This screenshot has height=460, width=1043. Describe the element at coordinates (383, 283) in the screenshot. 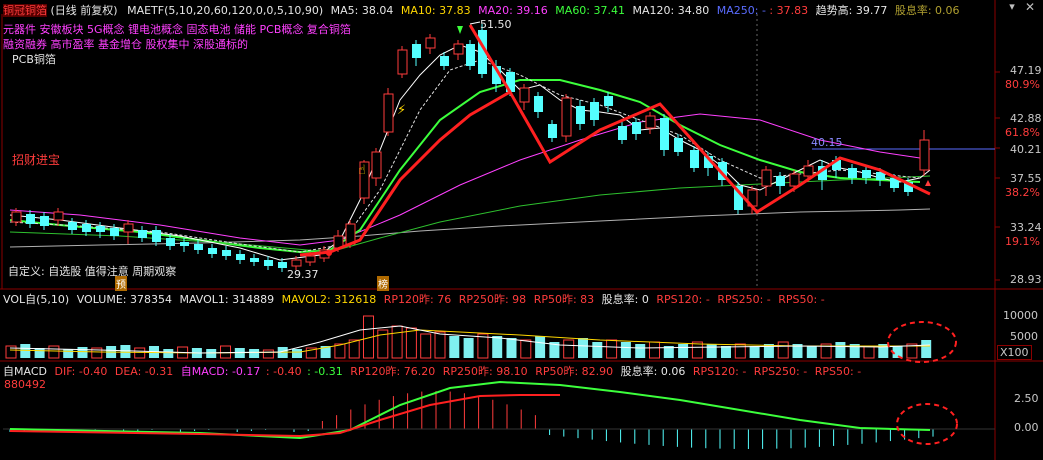

I see `bang-badge: 榜` at that location.